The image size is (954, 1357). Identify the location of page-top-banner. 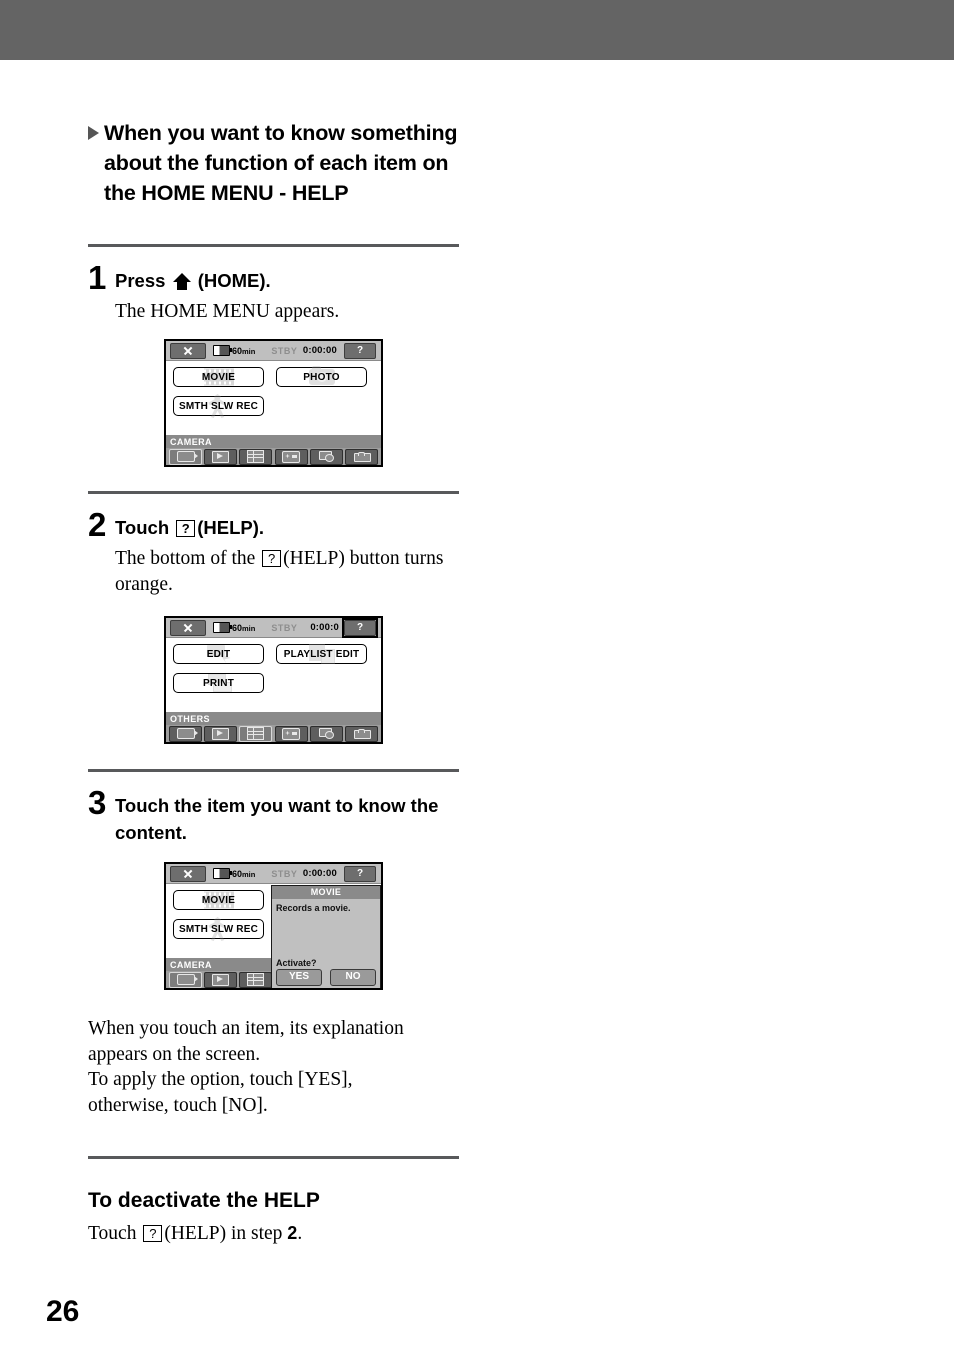
(477, 30).